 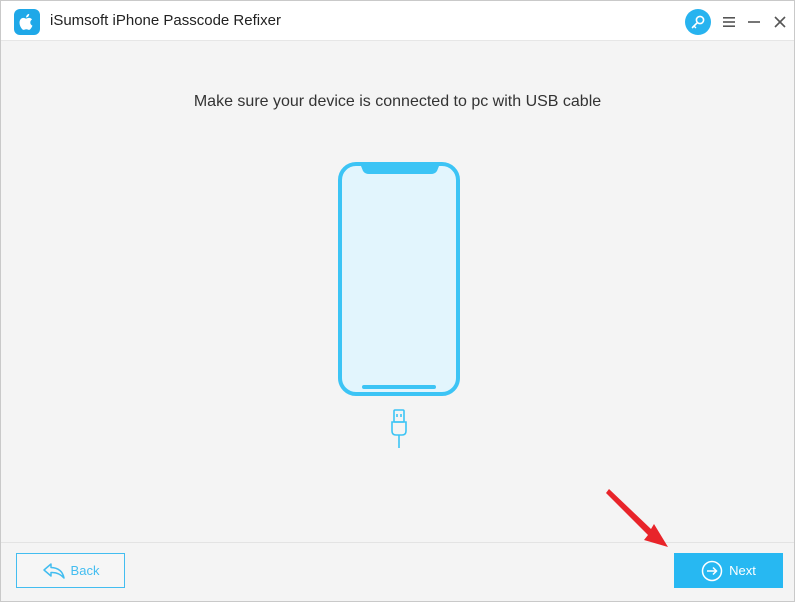 I want to click on key-button, so click(x=698, y=22).